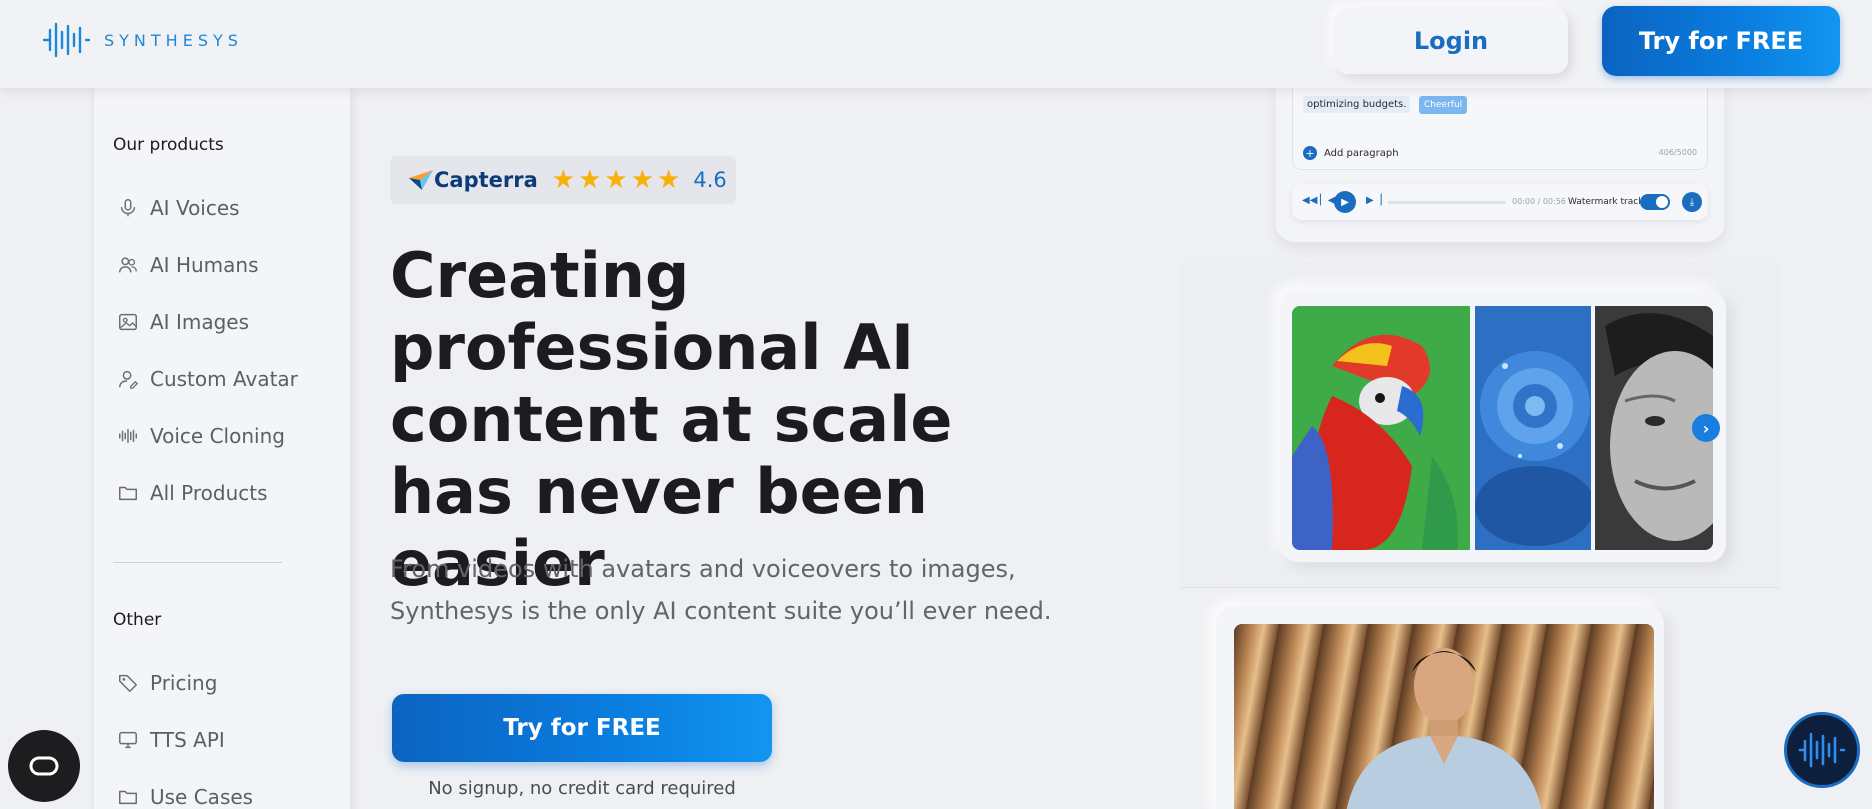 Image resolution: width=1872 pixels, height=809 pixels. I want to click on users-icon, so click(128, 265).